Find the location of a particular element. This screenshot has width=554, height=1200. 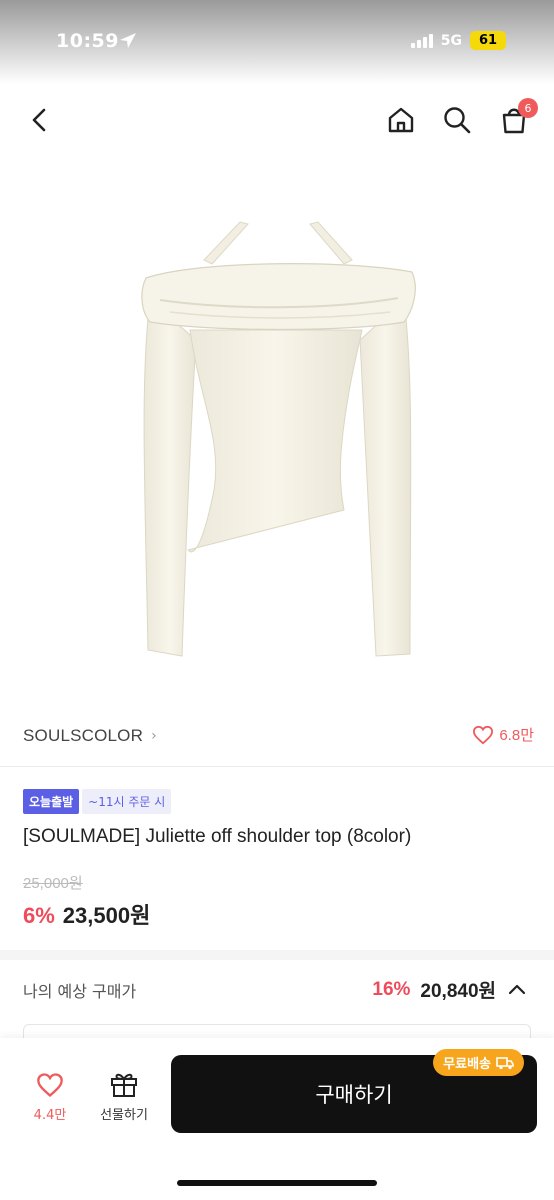

sale-price: 23,500원 is located at coordinates (106, 915).